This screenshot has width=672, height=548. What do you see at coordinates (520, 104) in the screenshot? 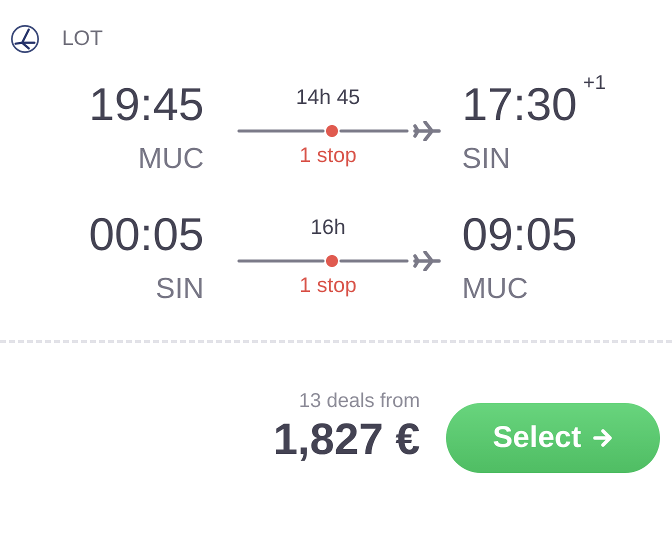
I see `arrival-time: 17:30` at bounding box center [520, 104].